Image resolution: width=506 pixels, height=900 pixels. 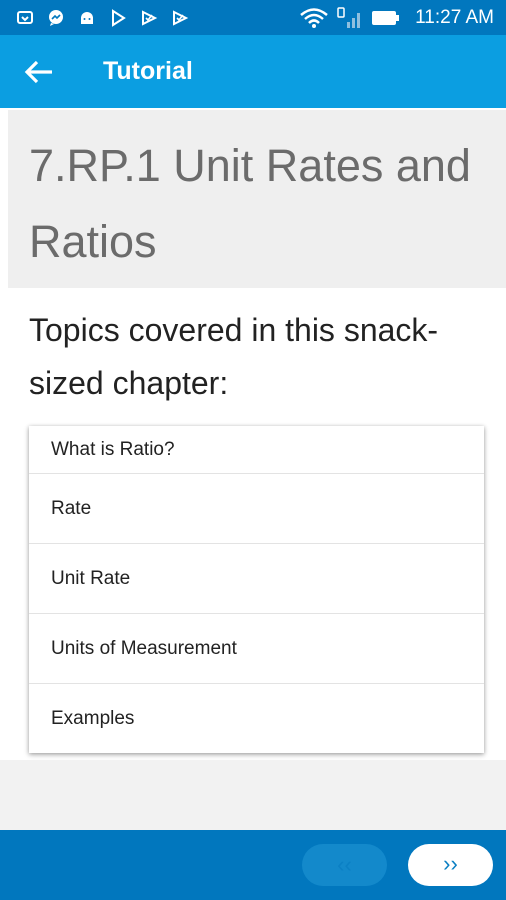 What do you see at coordinates (253, 795) in the screenshot?
I see `lower-spacer` at bounding box center [253, 795].